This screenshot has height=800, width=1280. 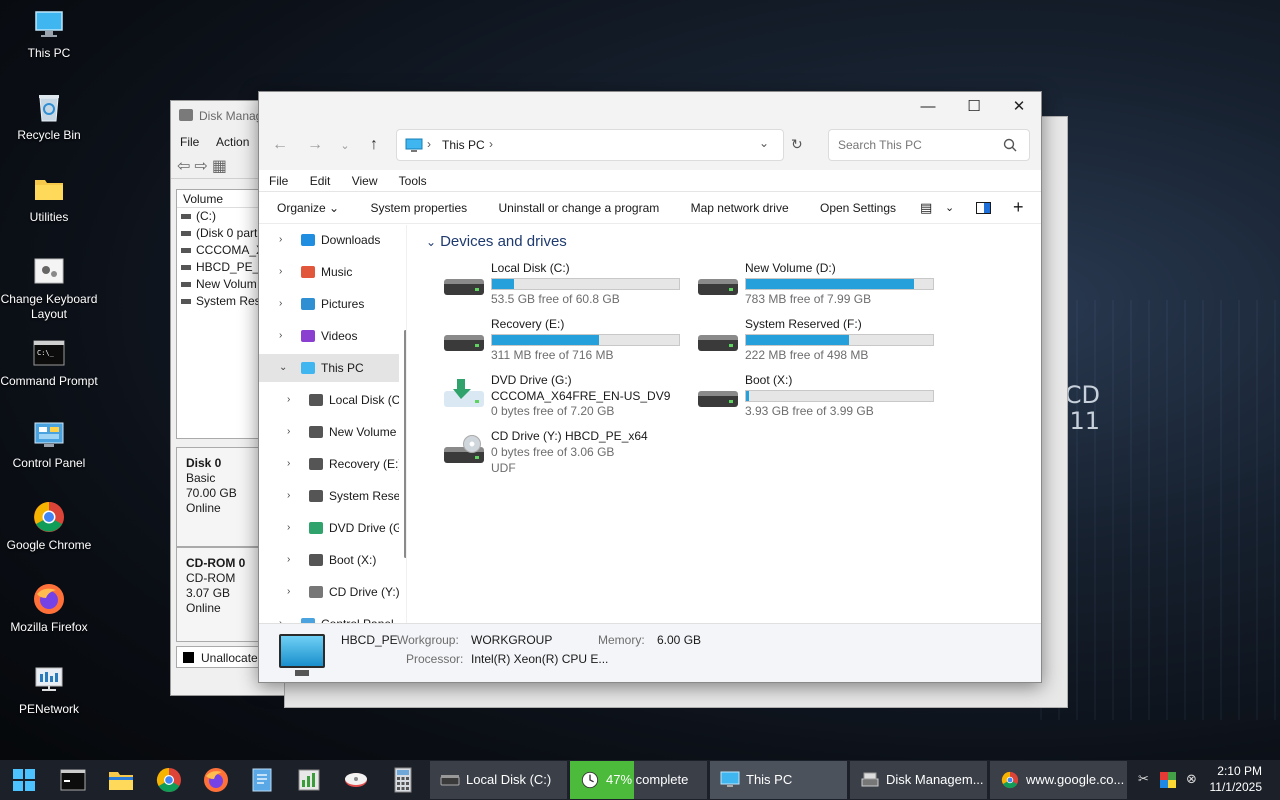 What do you see at coordinates (566, 286) in the screenshot?
I see `drive-tile: Local Disk (C:) 53.5 GB free of 60.8 GB` at bounding box center [566, 286].